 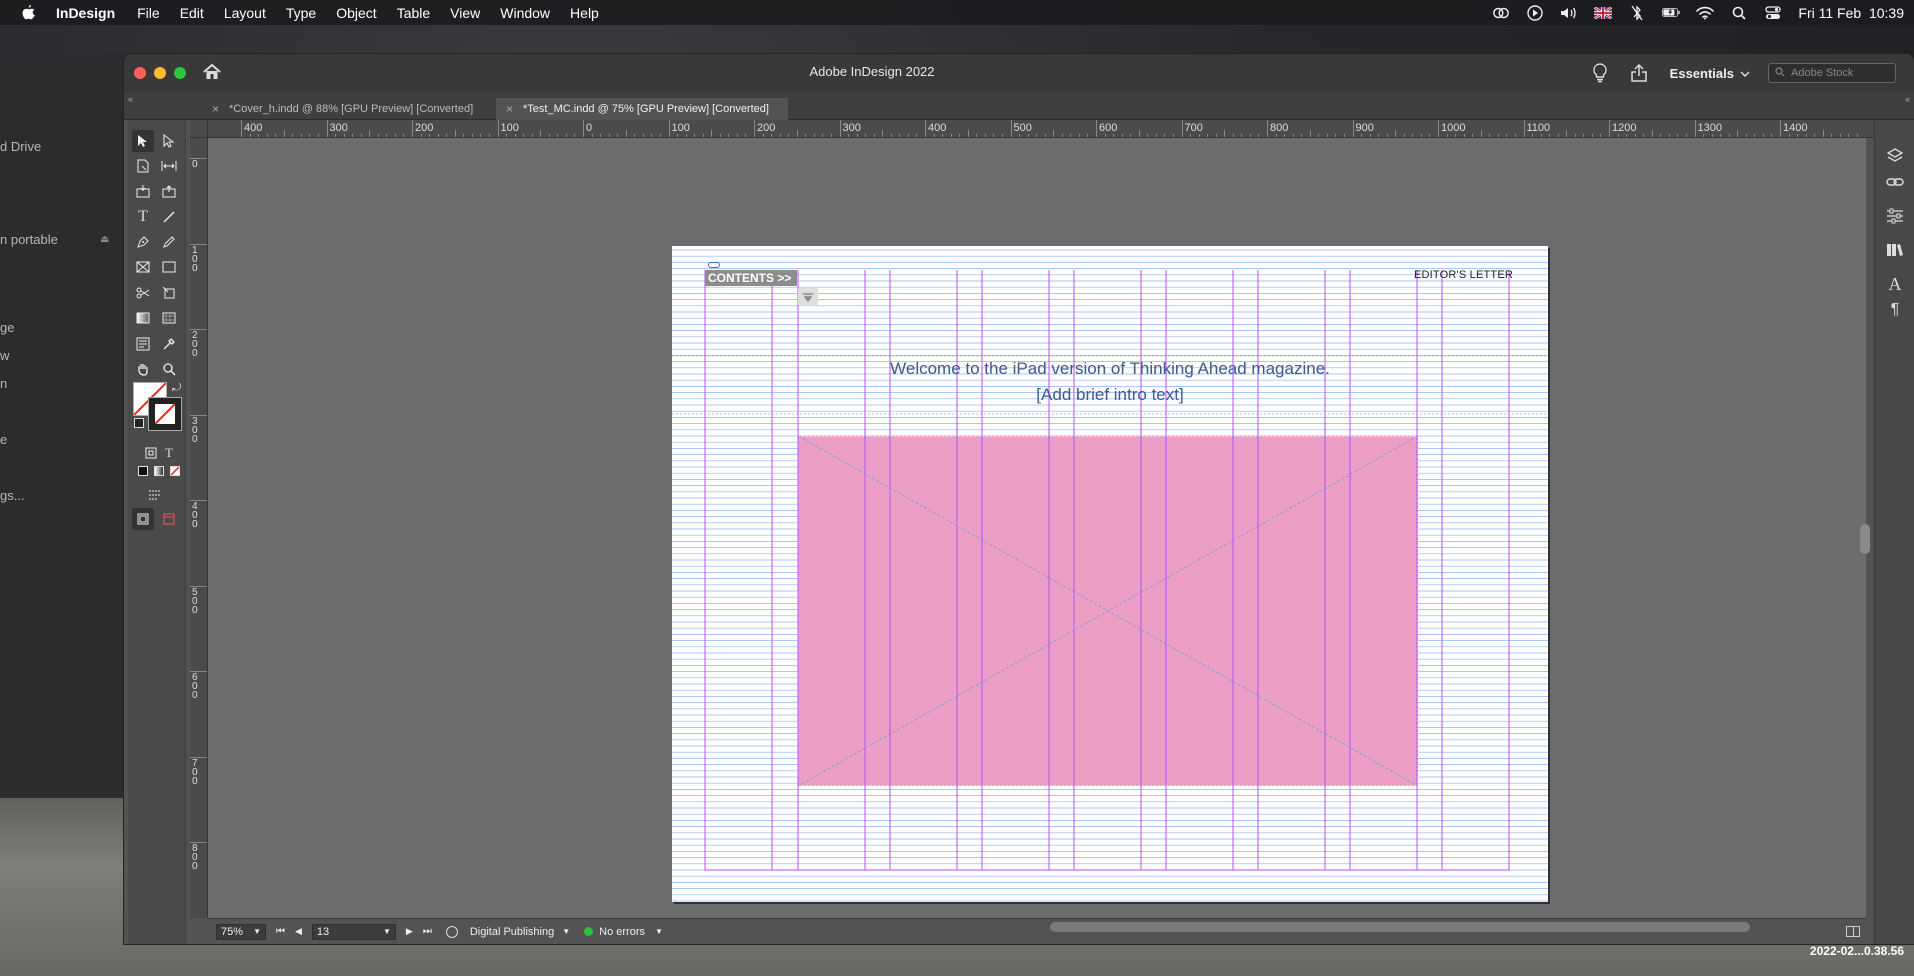 I want to click on type-tool-icon: T, so click(x=143, y=217).